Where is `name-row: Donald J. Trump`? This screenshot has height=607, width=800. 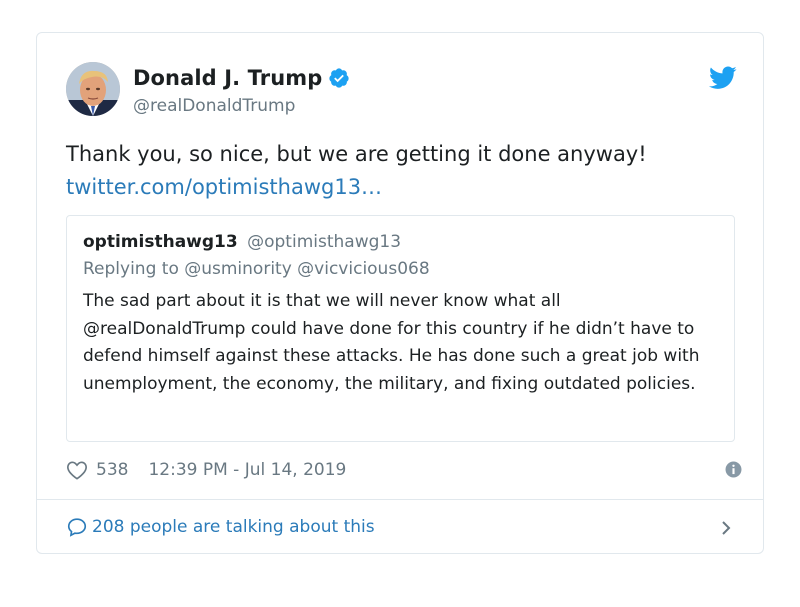 name-row: Donald J. Trump is located at coordinates (241, 78).